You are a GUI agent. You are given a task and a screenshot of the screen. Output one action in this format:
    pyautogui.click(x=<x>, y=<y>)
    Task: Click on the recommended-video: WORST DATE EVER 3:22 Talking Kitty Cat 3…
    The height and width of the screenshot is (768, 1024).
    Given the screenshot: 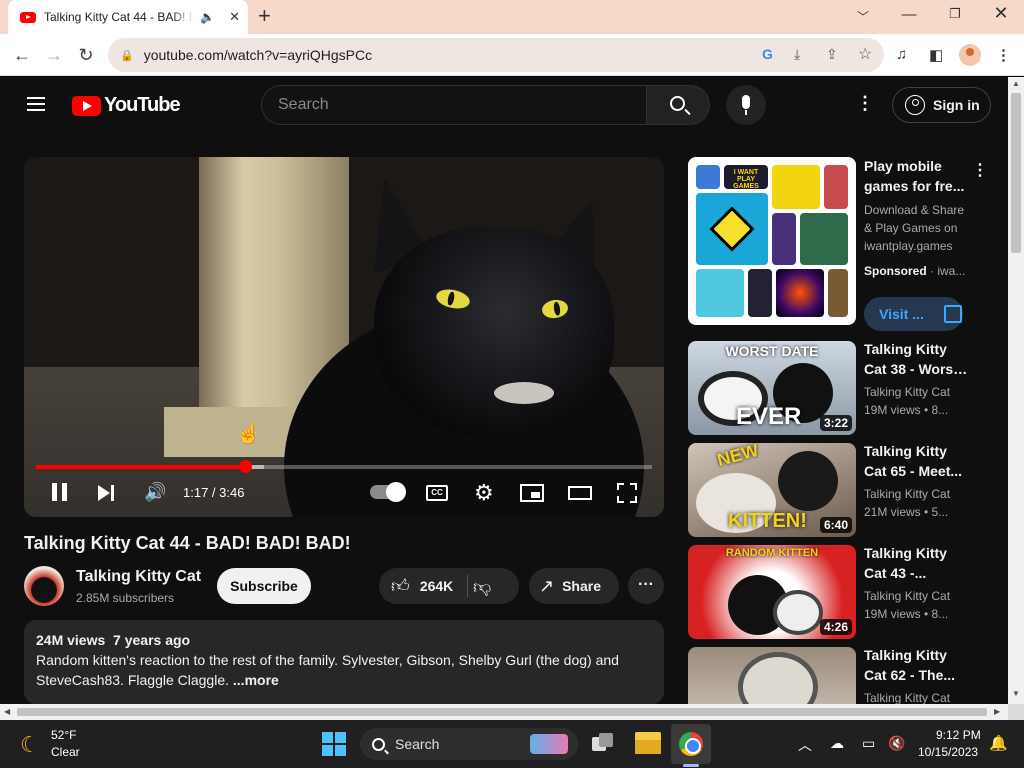 What is the action you would take?
    pyautogui.click(x=848, y=389)
    